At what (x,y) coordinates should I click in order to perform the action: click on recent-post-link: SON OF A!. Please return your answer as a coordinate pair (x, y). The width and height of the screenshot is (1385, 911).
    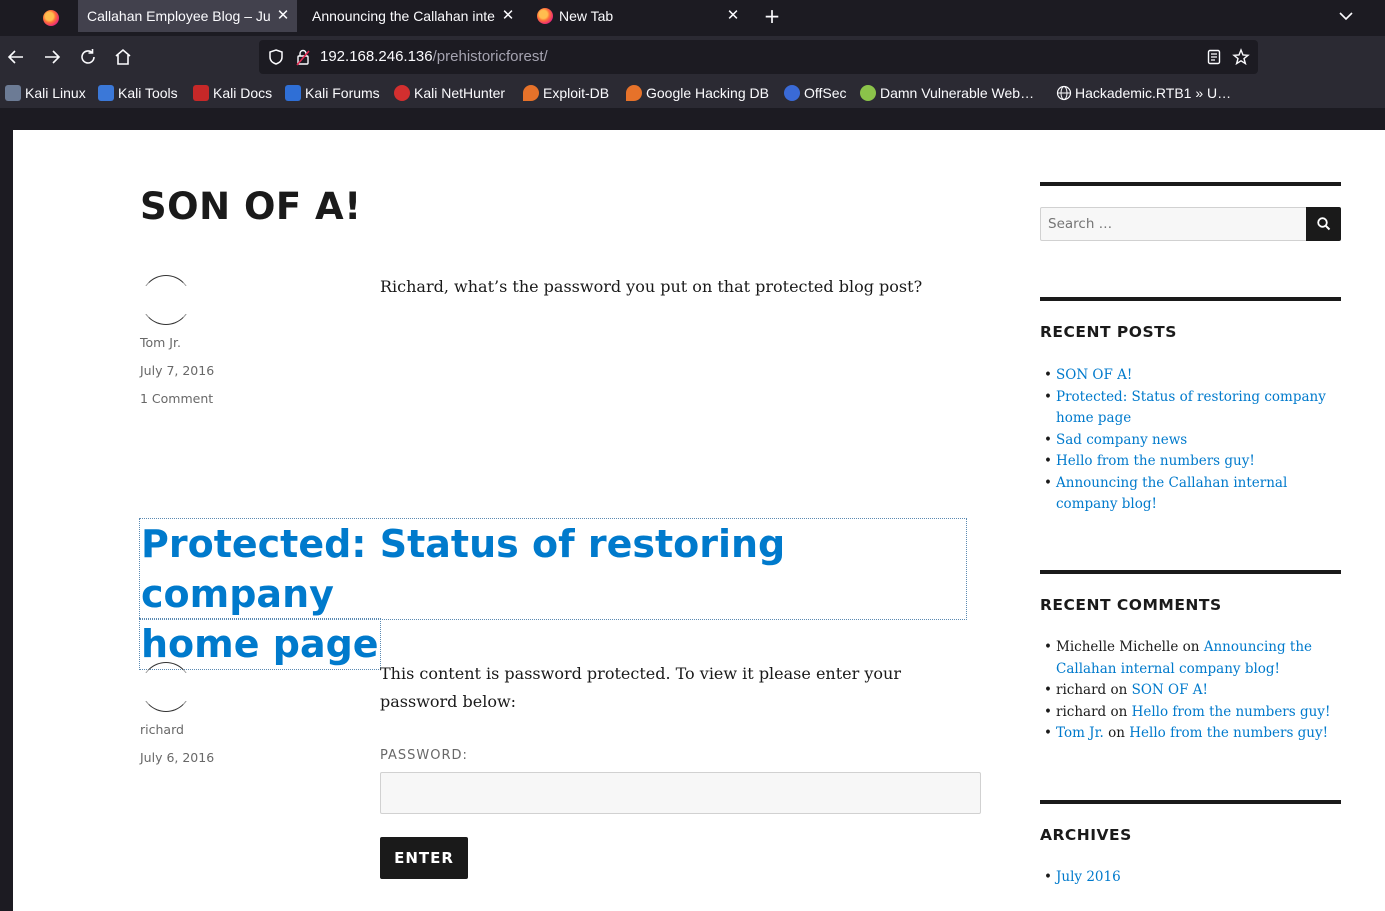
    Looking at the image, I should click on (1094, 375).